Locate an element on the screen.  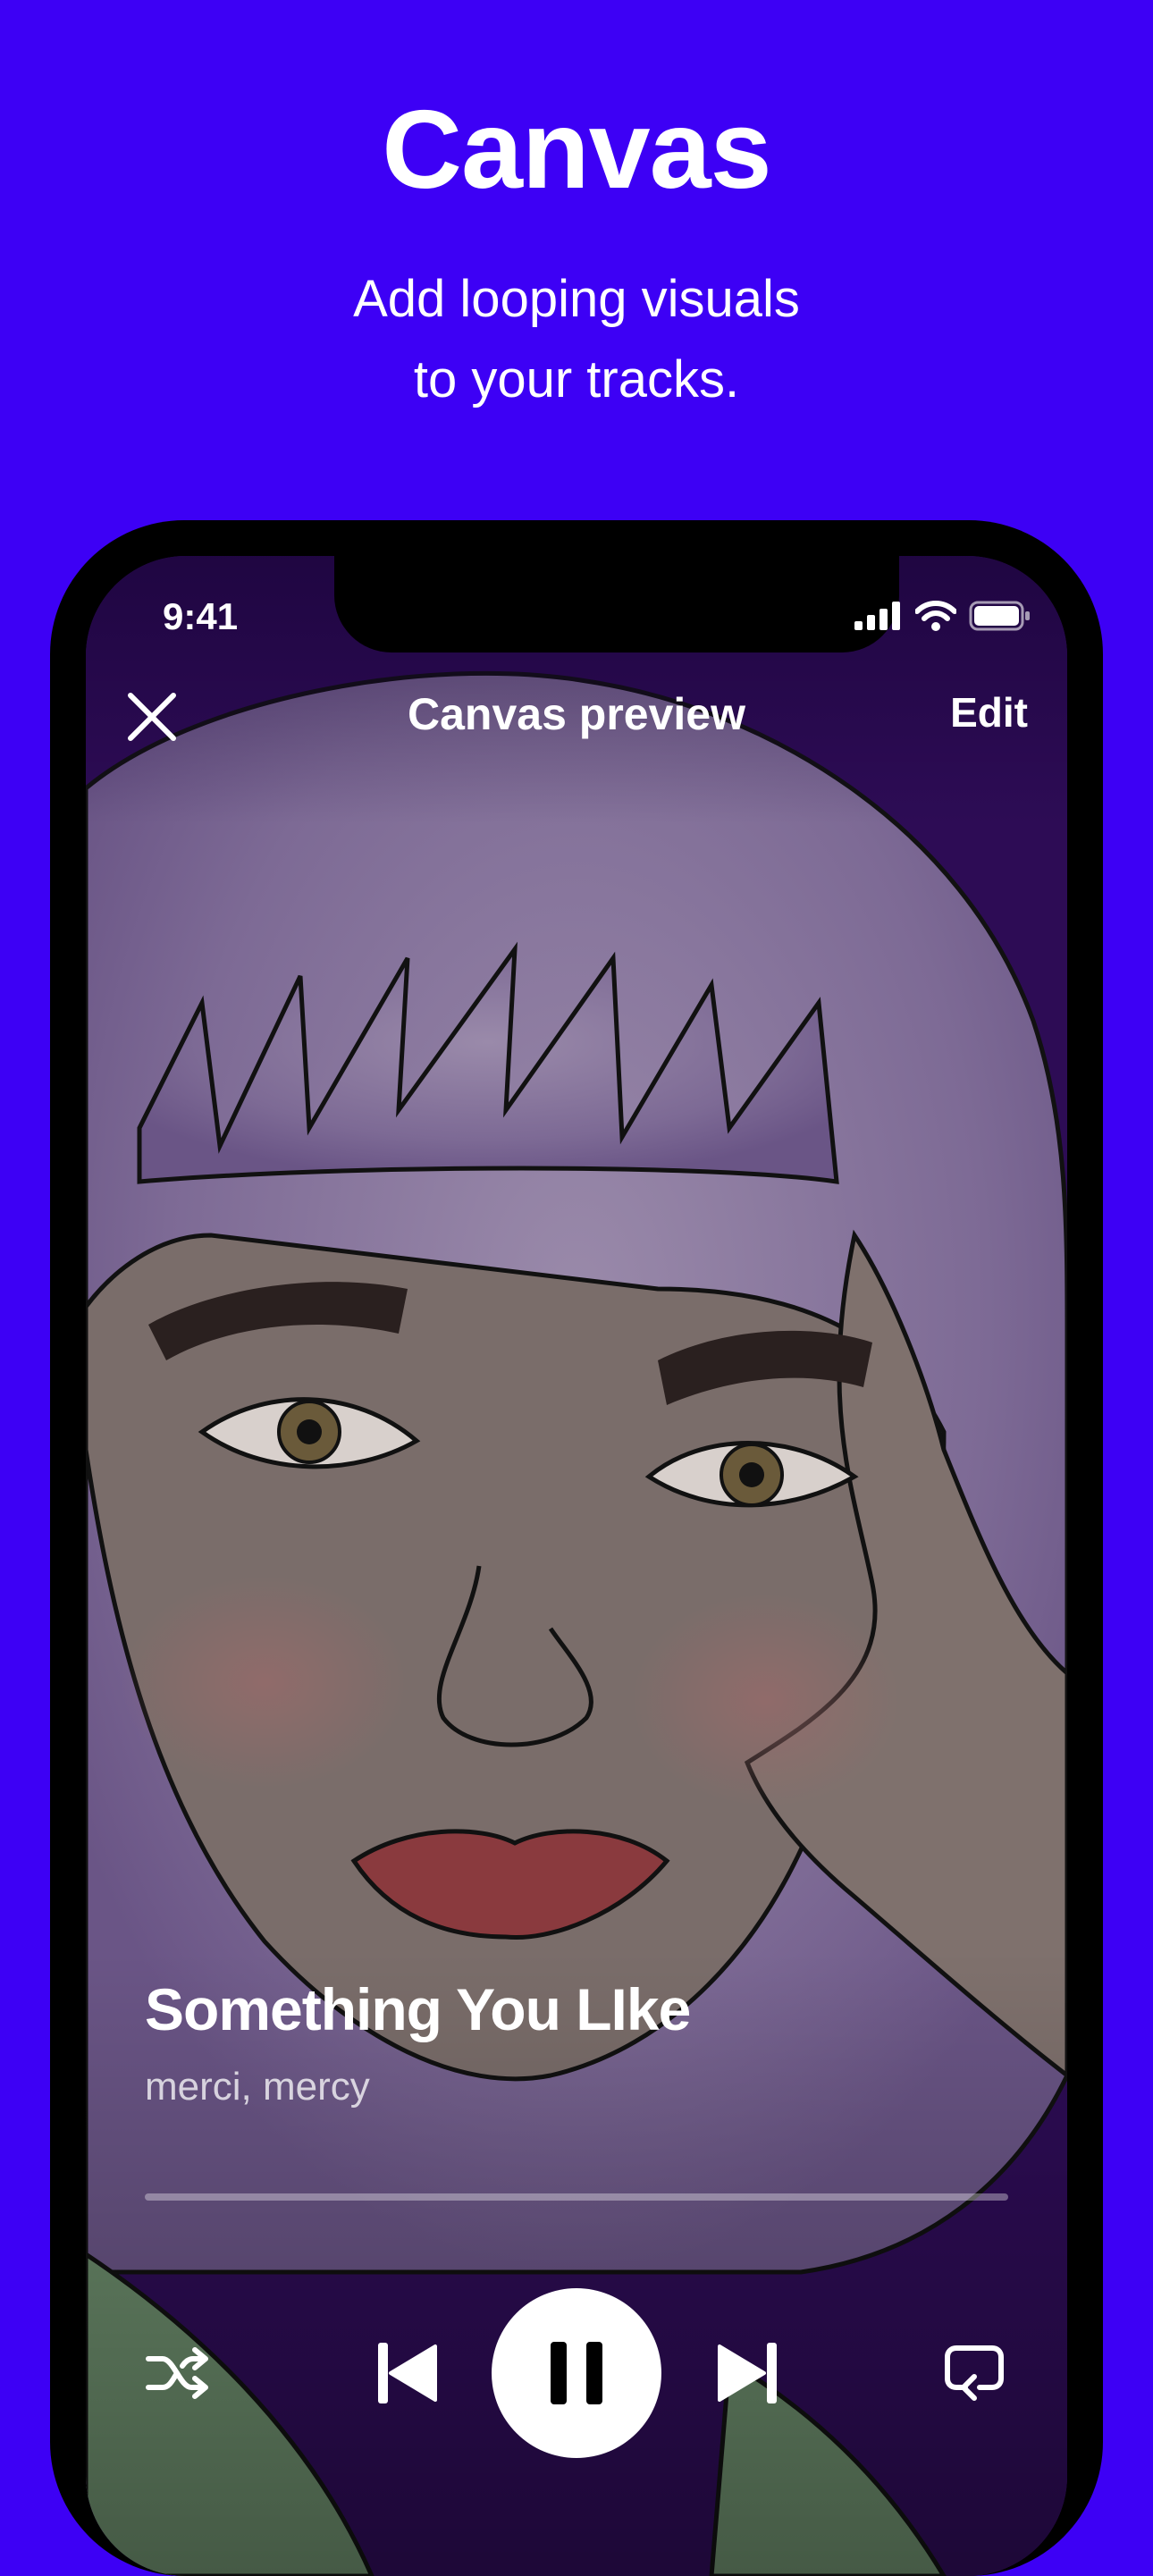
repeat-button is located at coordinates (974, 2373).